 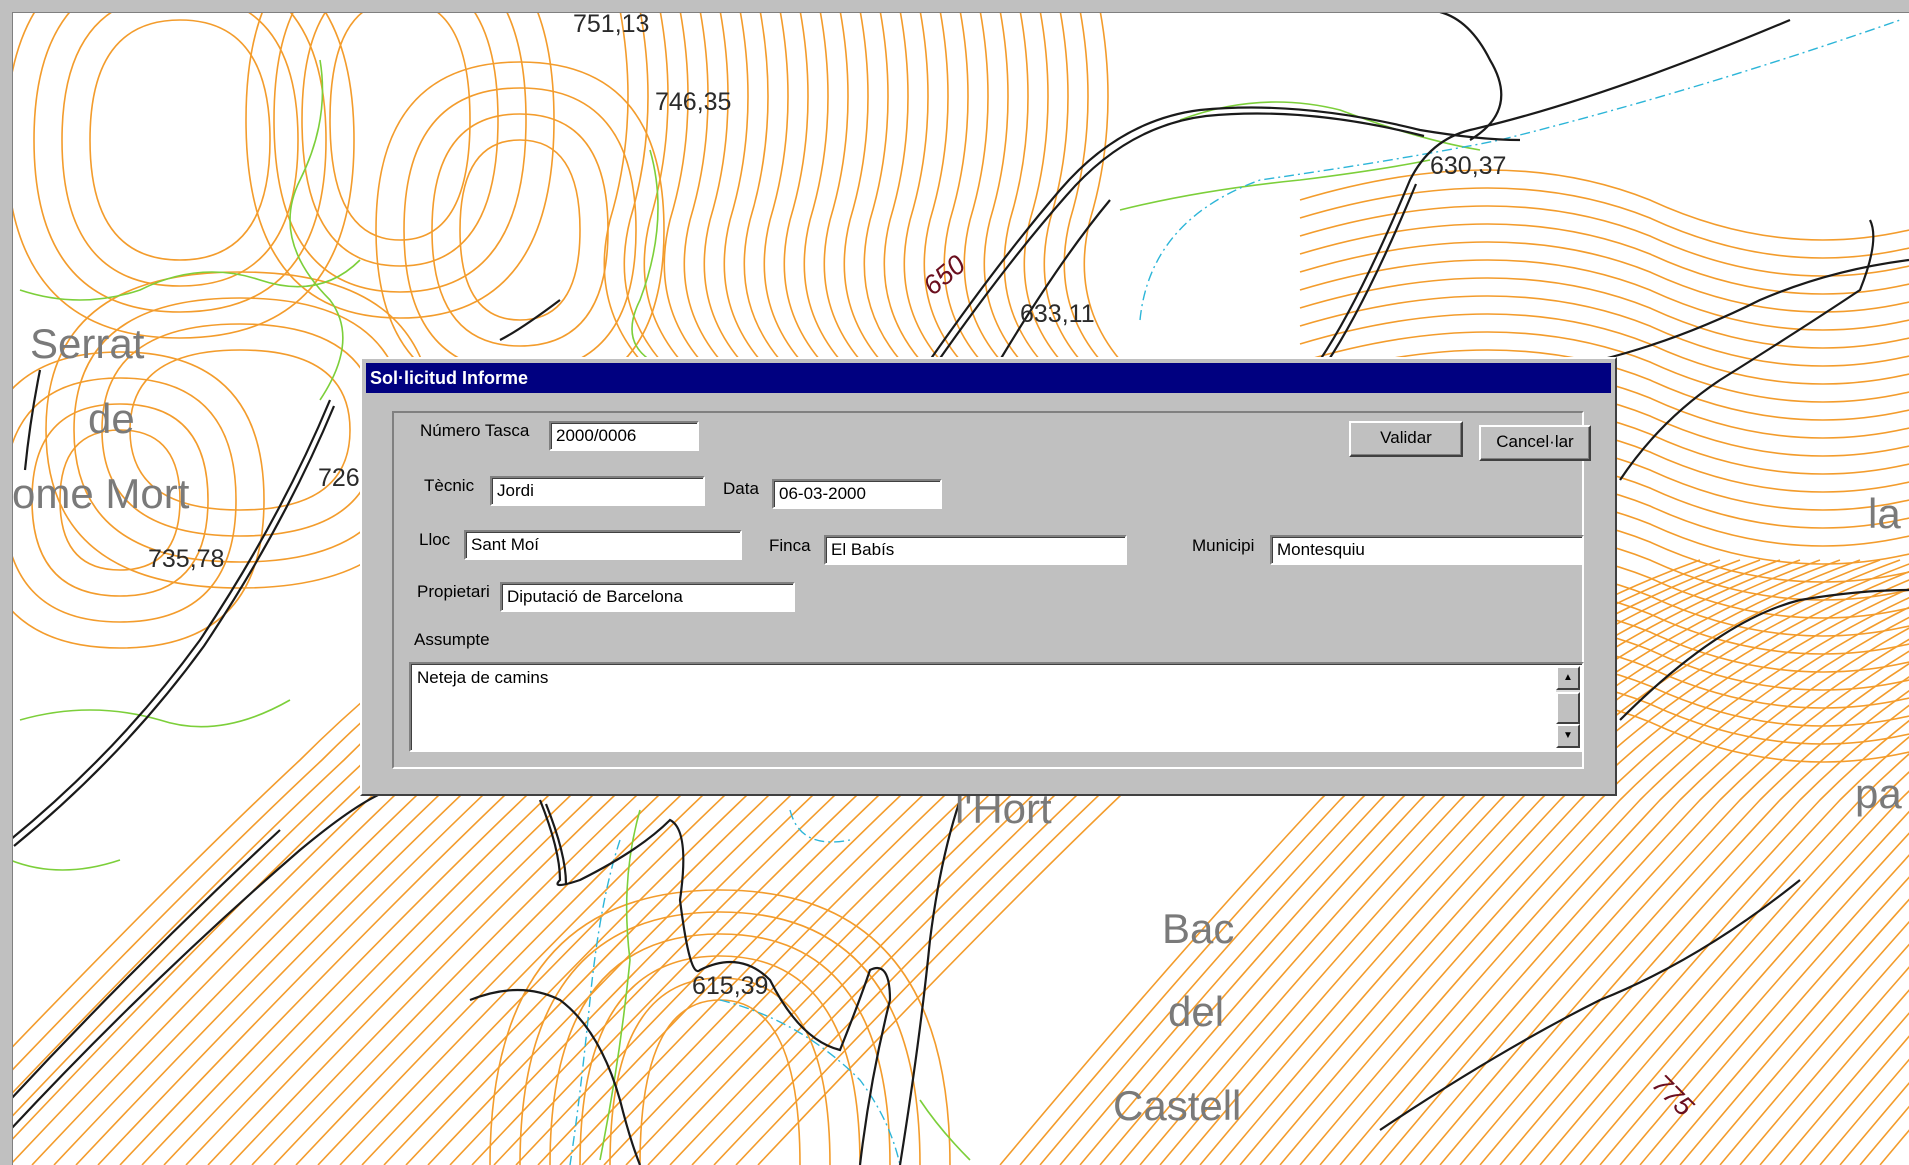 What do you see at coordinates (111, 418) in the screenshot?
I see `map-label-de: de` at bounding box center [111, 418].